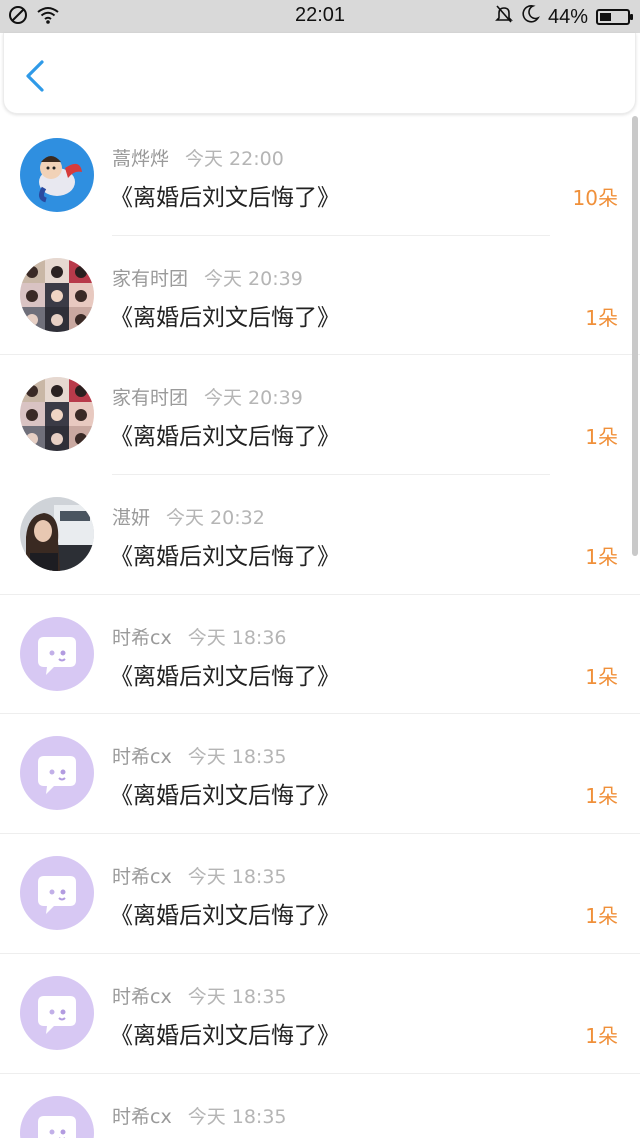 This screenshot has height=1138, width=640. I want to click on user-name-text: 湛妍, so click(131, 518).